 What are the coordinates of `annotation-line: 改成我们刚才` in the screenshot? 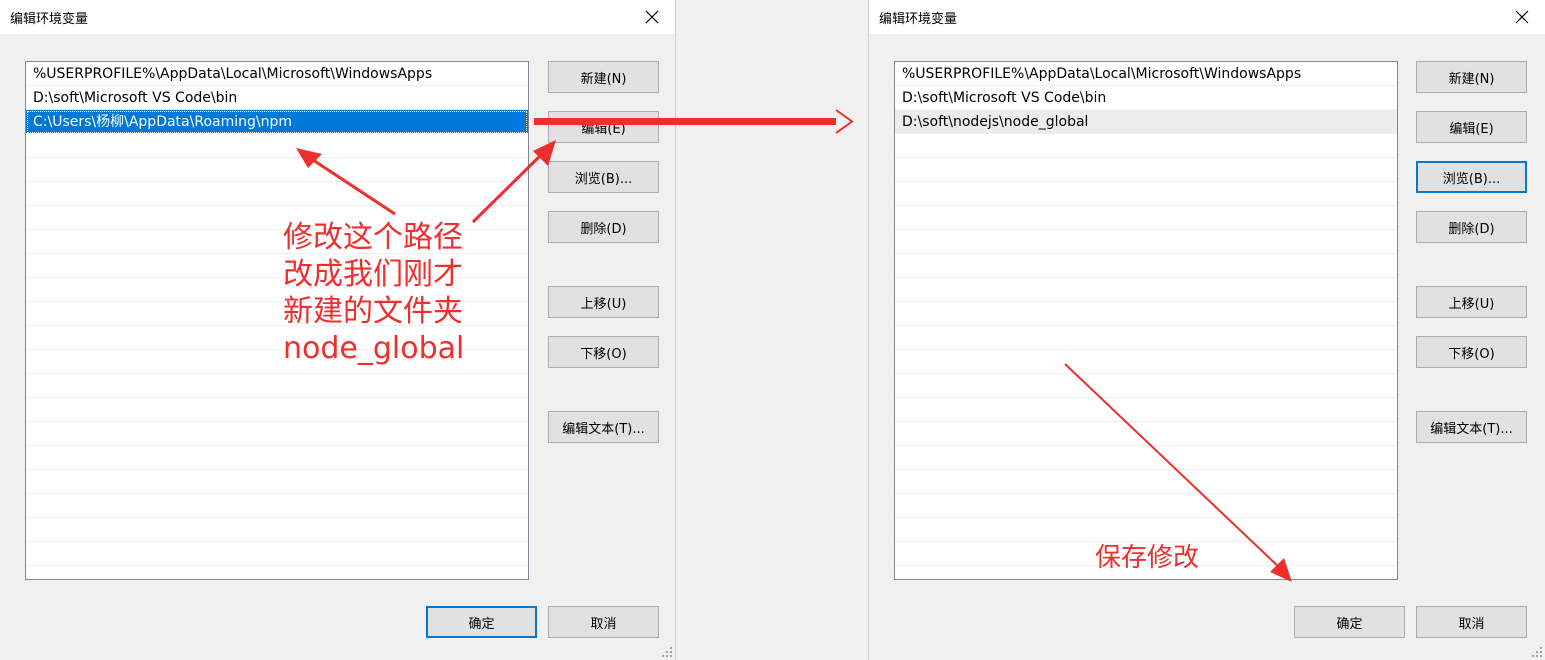 It's located at (373, 274).